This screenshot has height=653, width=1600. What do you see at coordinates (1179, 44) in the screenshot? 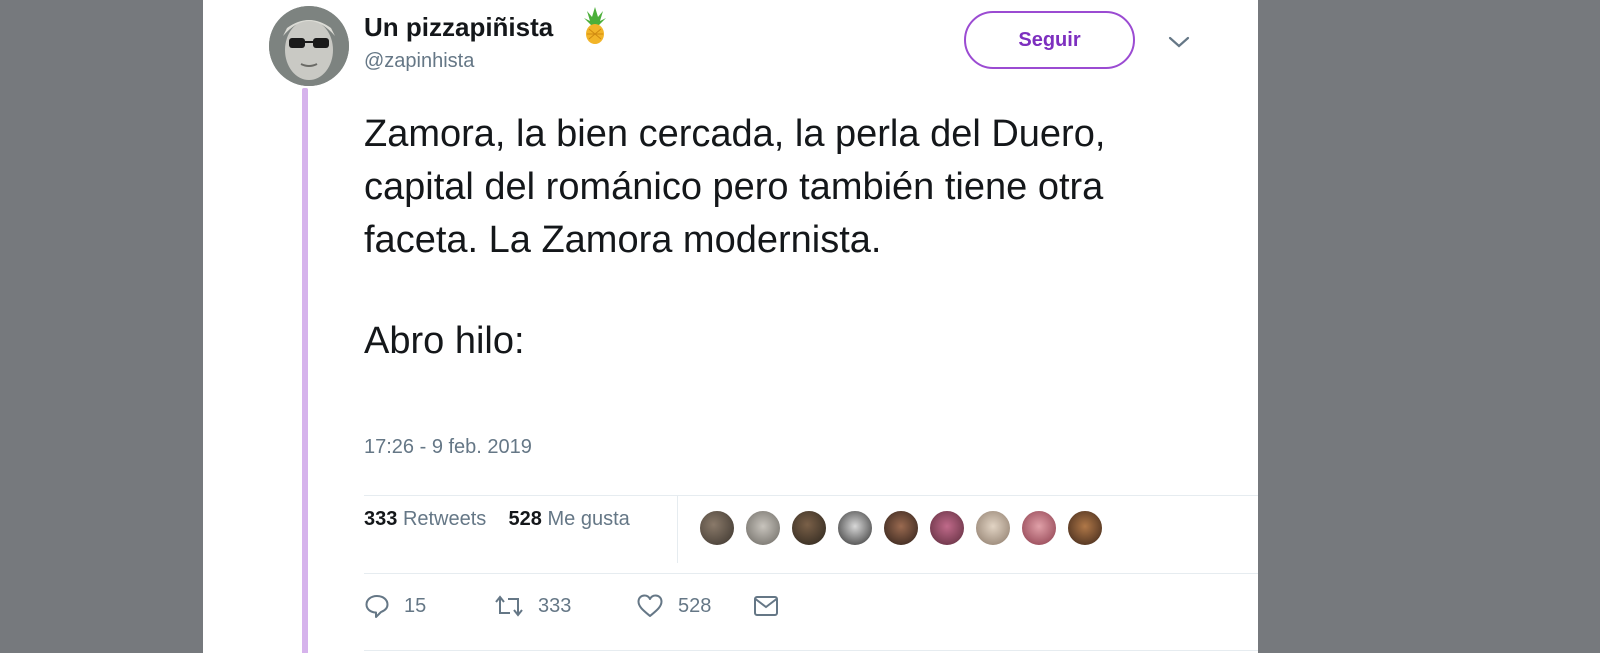
I see `chevron-down-icon` at bounding box center [1179, 44].